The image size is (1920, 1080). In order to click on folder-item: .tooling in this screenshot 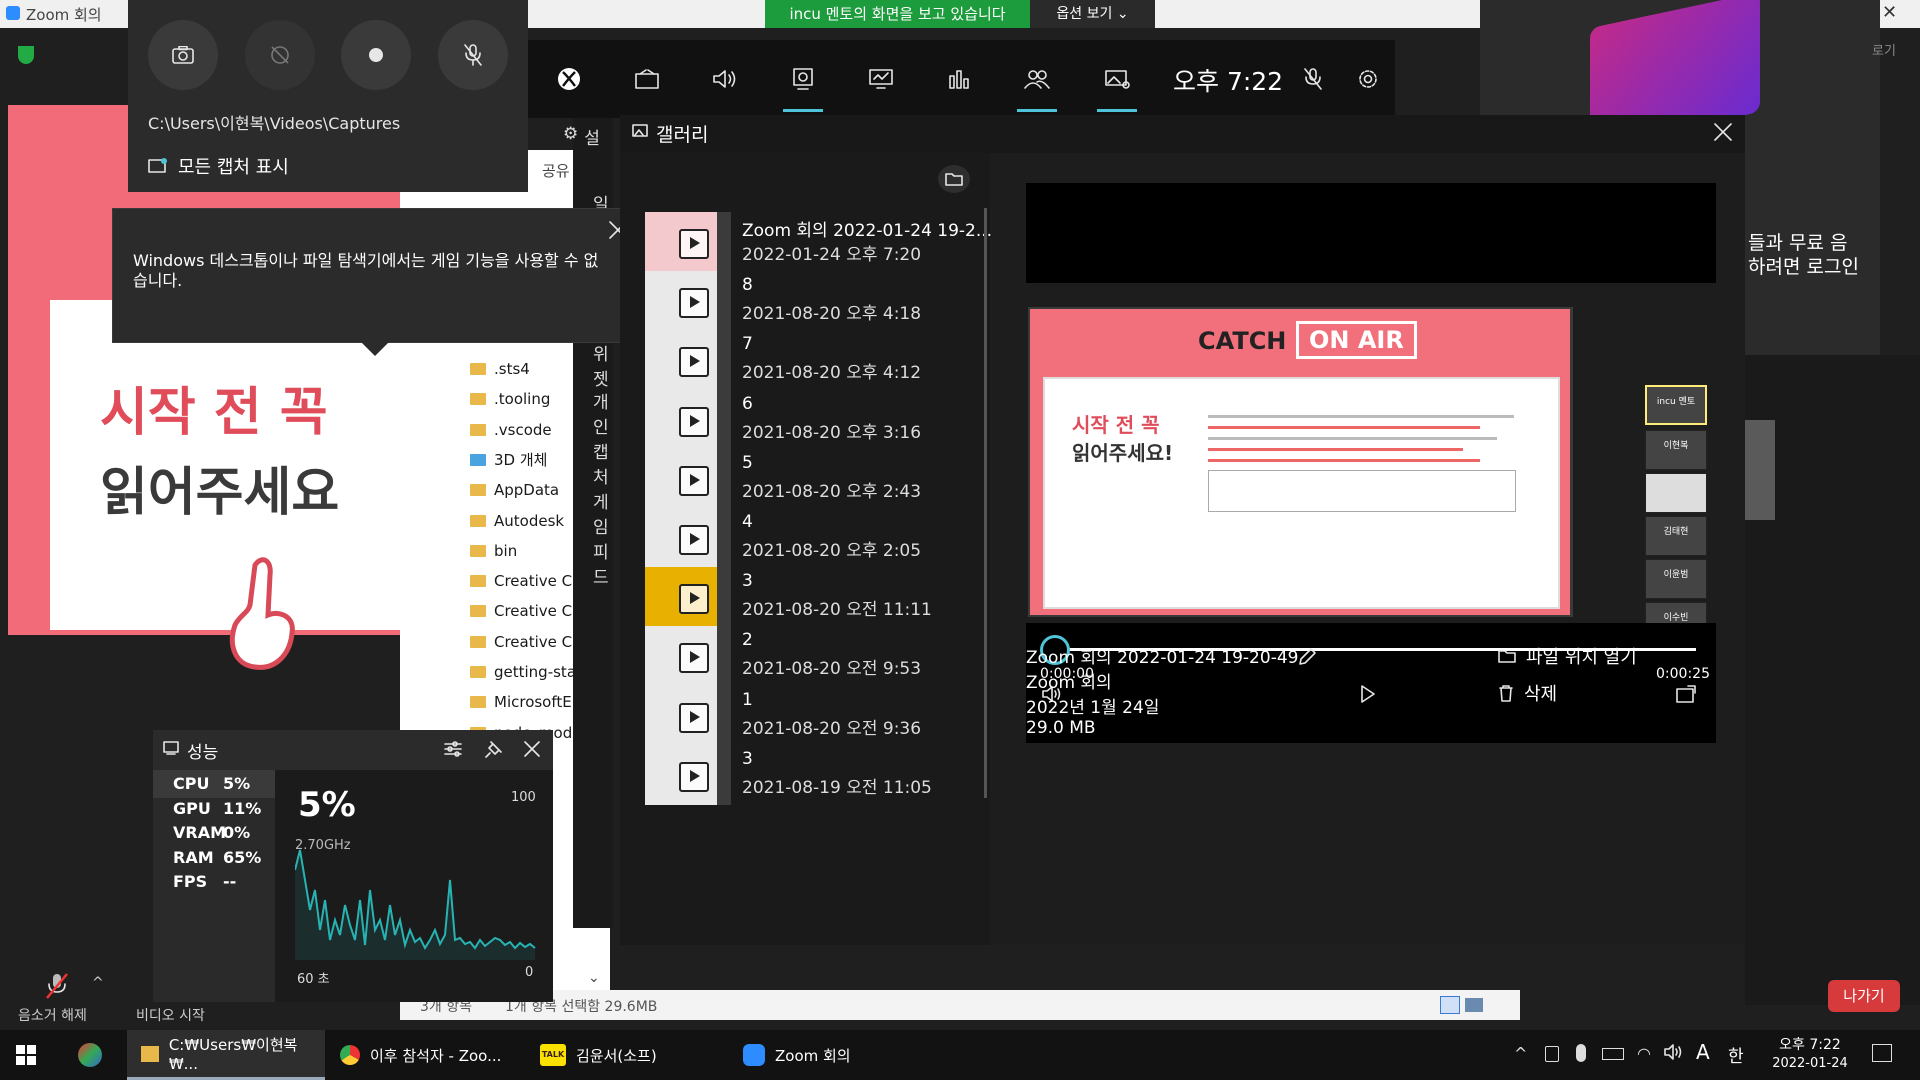, I will do `click(510, 399)`.